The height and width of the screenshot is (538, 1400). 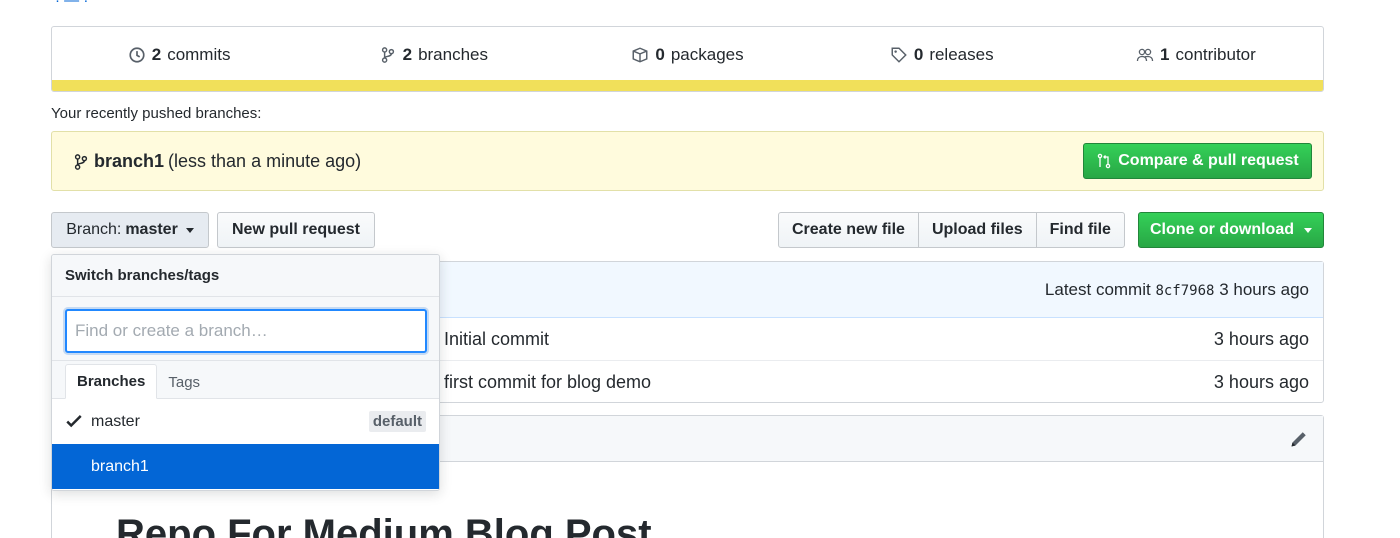 I want to click on package-icon, so click(x=640, y=55).